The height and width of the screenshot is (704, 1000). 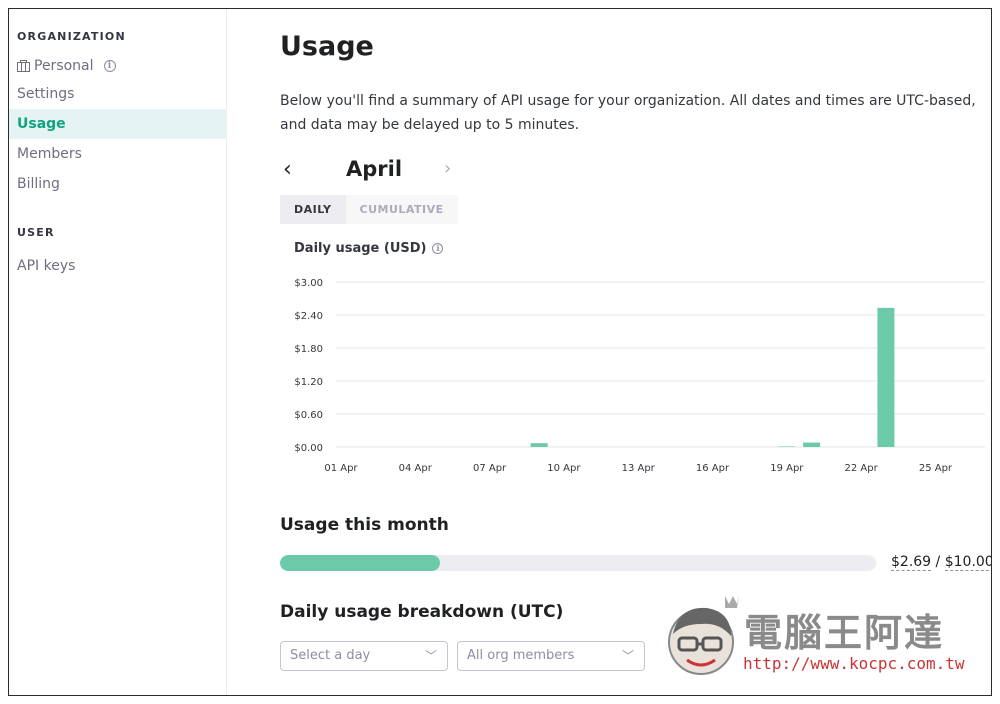 I want to click on usage-amount: $2.69 / $10.00, so click(x=941, y=562).